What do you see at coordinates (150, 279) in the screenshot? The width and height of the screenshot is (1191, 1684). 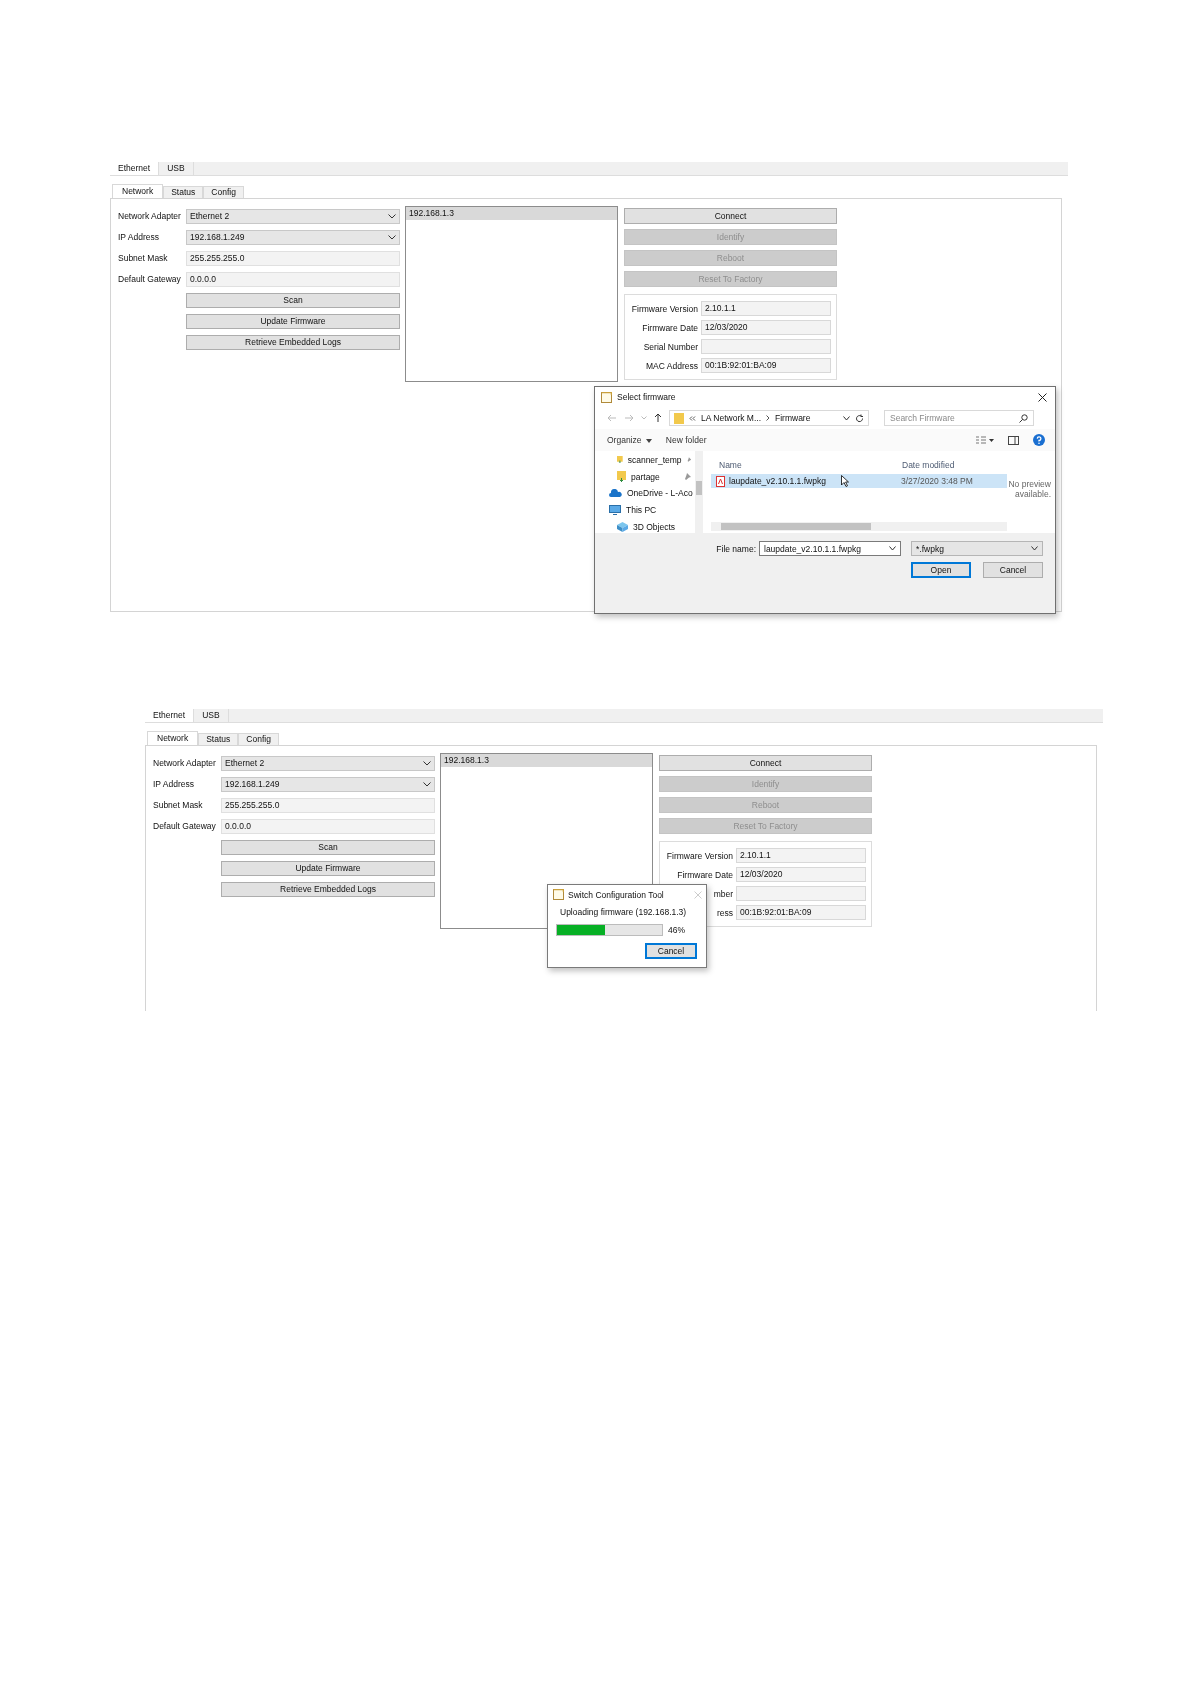 I see `field-label: Default Gateway` at bounding box center [150, 279].